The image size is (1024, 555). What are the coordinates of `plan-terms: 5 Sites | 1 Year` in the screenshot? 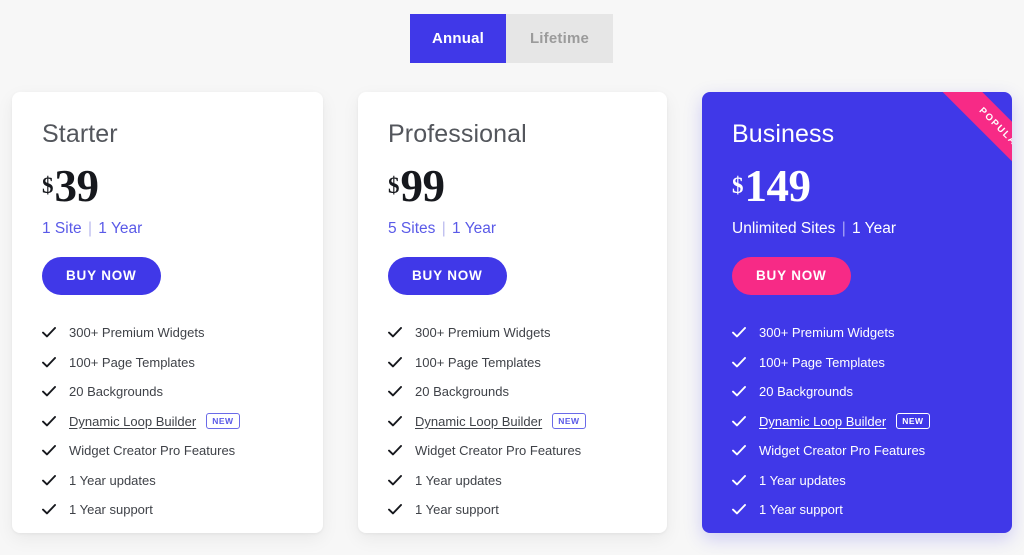 It's located at (512, 229).